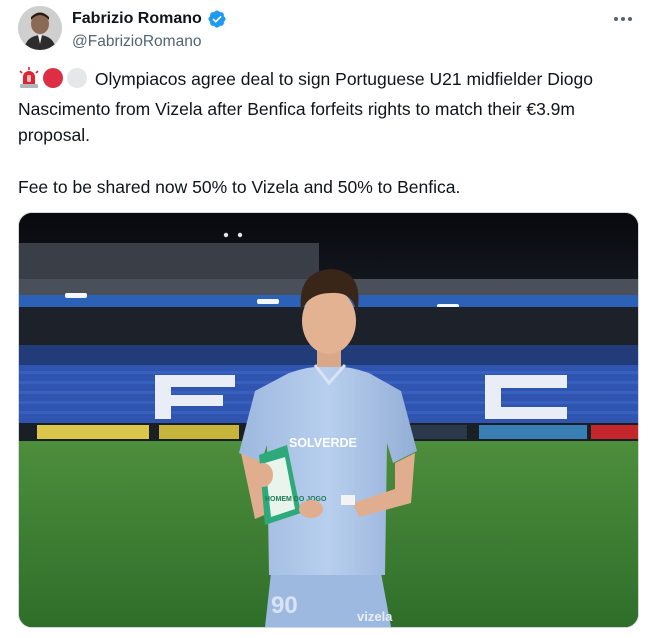 The height and width of the screenshot is (638, 660). I want to click on avatar-image, so click(40, 28).